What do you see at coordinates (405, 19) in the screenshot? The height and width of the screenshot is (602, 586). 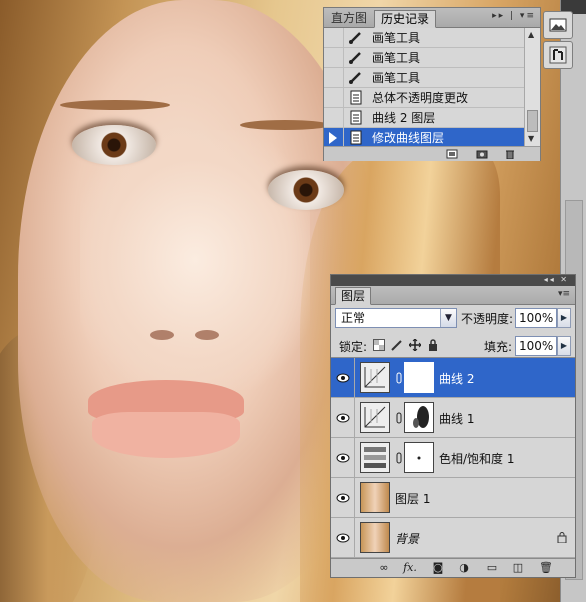 I see `tab-history: 历史记录` at bounding box center [405, 19].